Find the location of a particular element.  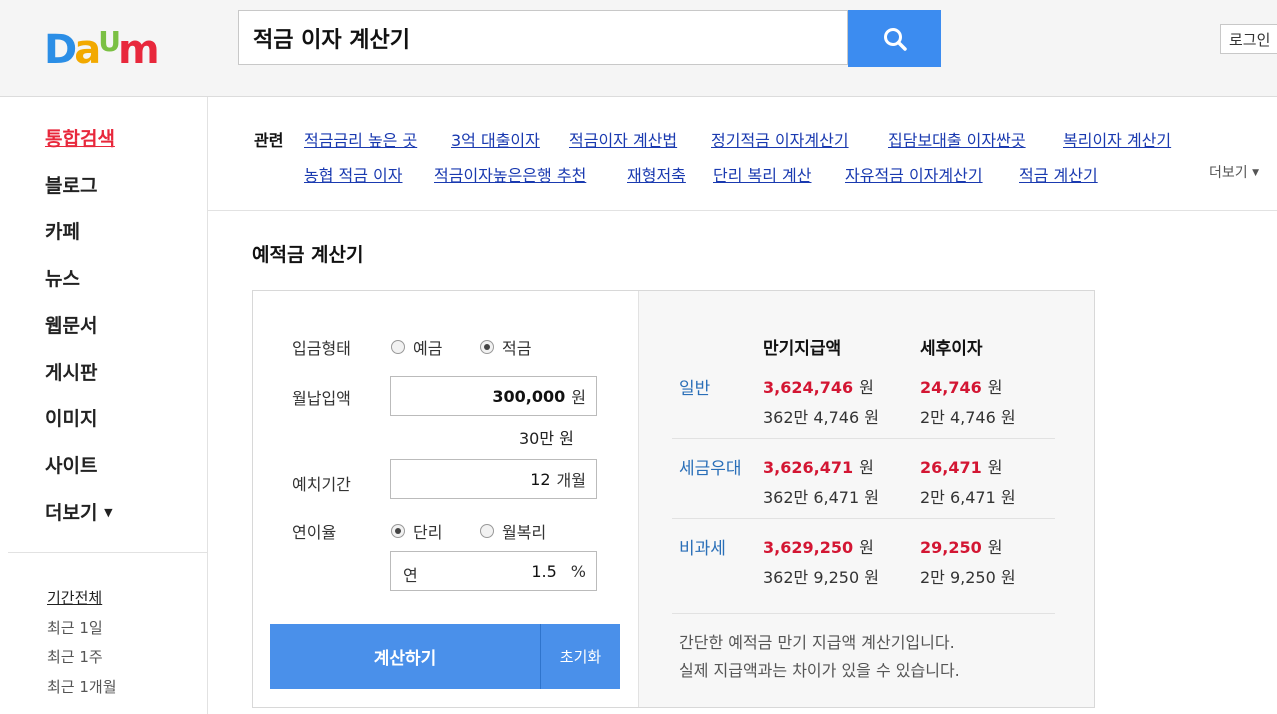

monthly-payment-input: 300,000 원 is located at coordinates (493, 396).